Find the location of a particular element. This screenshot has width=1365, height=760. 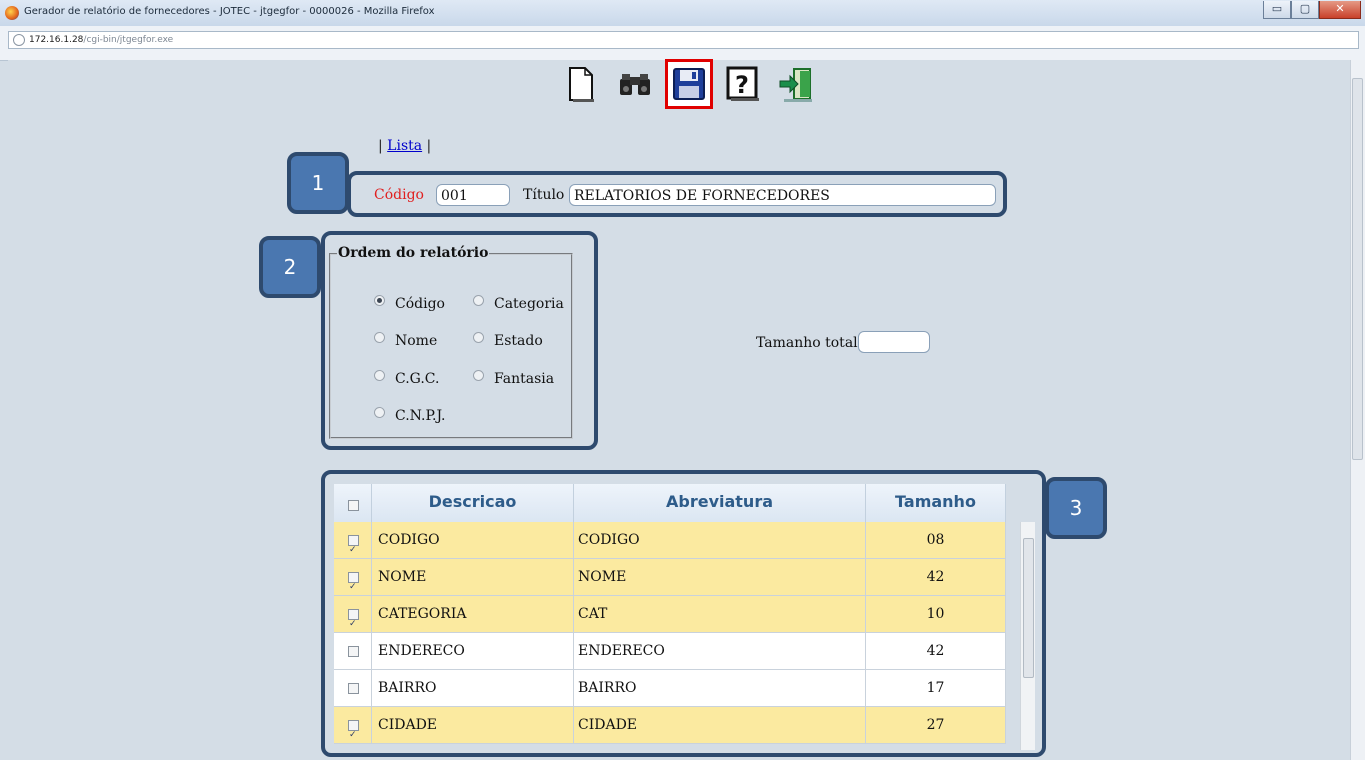

help-question-icon: ? is located at coordinates (743, 84).